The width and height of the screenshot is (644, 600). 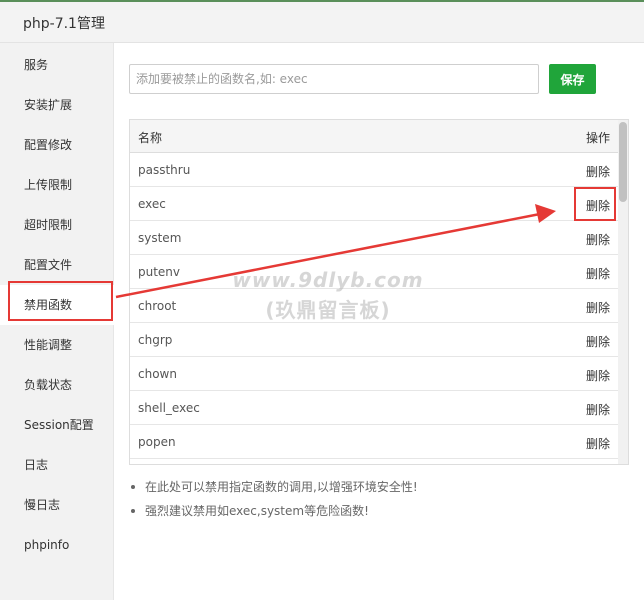 I want to click on tip-text: 在此处可以禁用指定函数的调用,以增强环境安全性!, so click(x=281, y=487).